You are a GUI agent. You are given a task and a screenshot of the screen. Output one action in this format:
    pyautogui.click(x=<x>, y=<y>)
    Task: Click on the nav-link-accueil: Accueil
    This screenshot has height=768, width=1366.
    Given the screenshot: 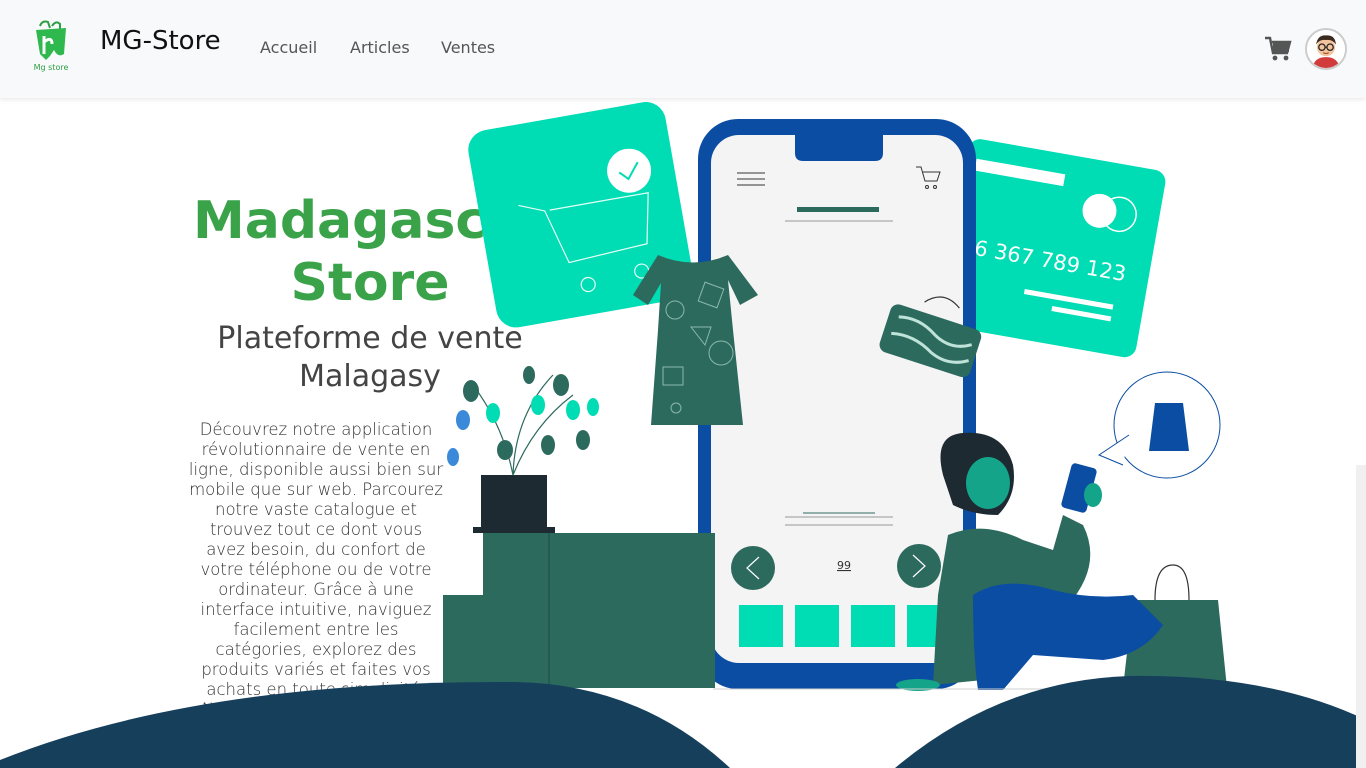 What is the action you would take?
    pyautogui.click(x=288, y=47)
    